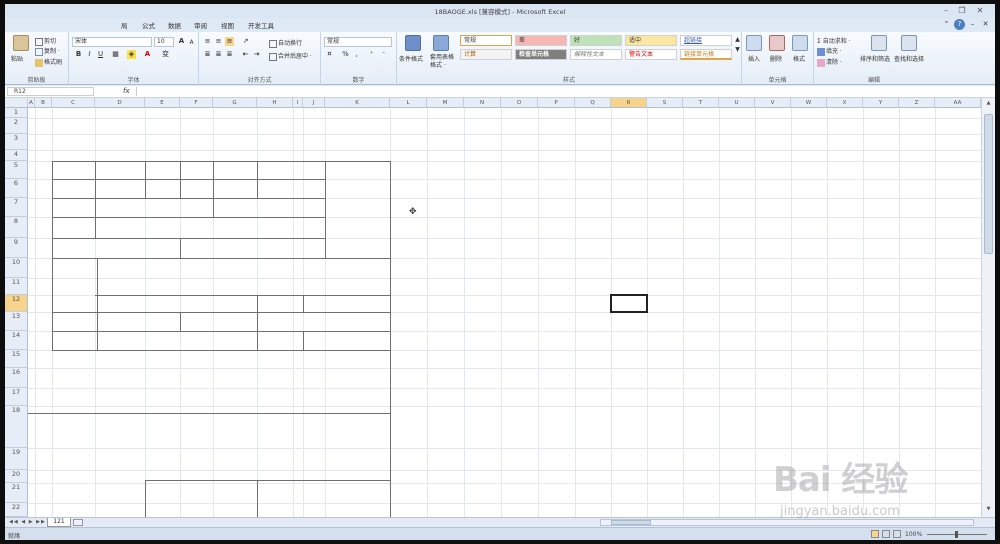 This screenshot has height=544, width=1000. Describe the element at coordinates (651, 40) in the screenshot. I see `style-neutral: 适中` at that location.